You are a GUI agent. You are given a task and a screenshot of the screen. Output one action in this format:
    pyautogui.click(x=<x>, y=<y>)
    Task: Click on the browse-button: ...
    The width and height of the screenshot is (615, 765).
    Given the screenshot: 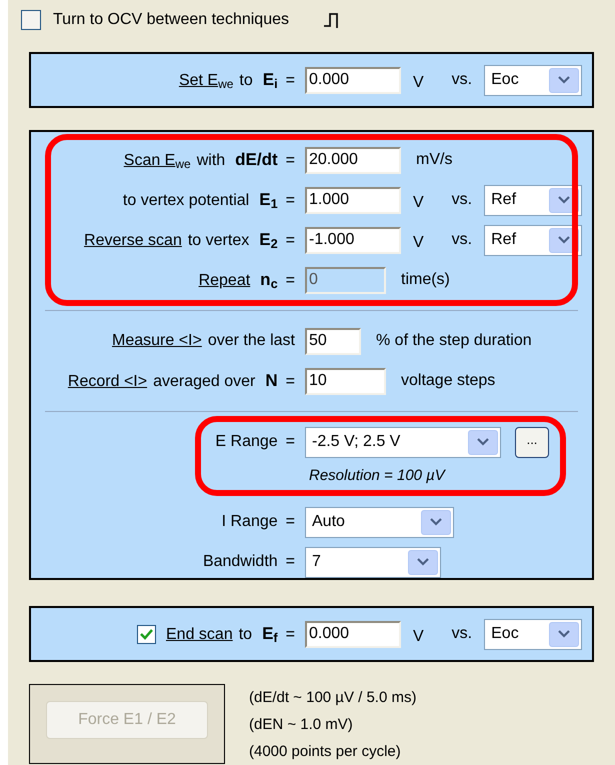 What is the action you would take?
    pyautogui.click(x=532, y=442)
    